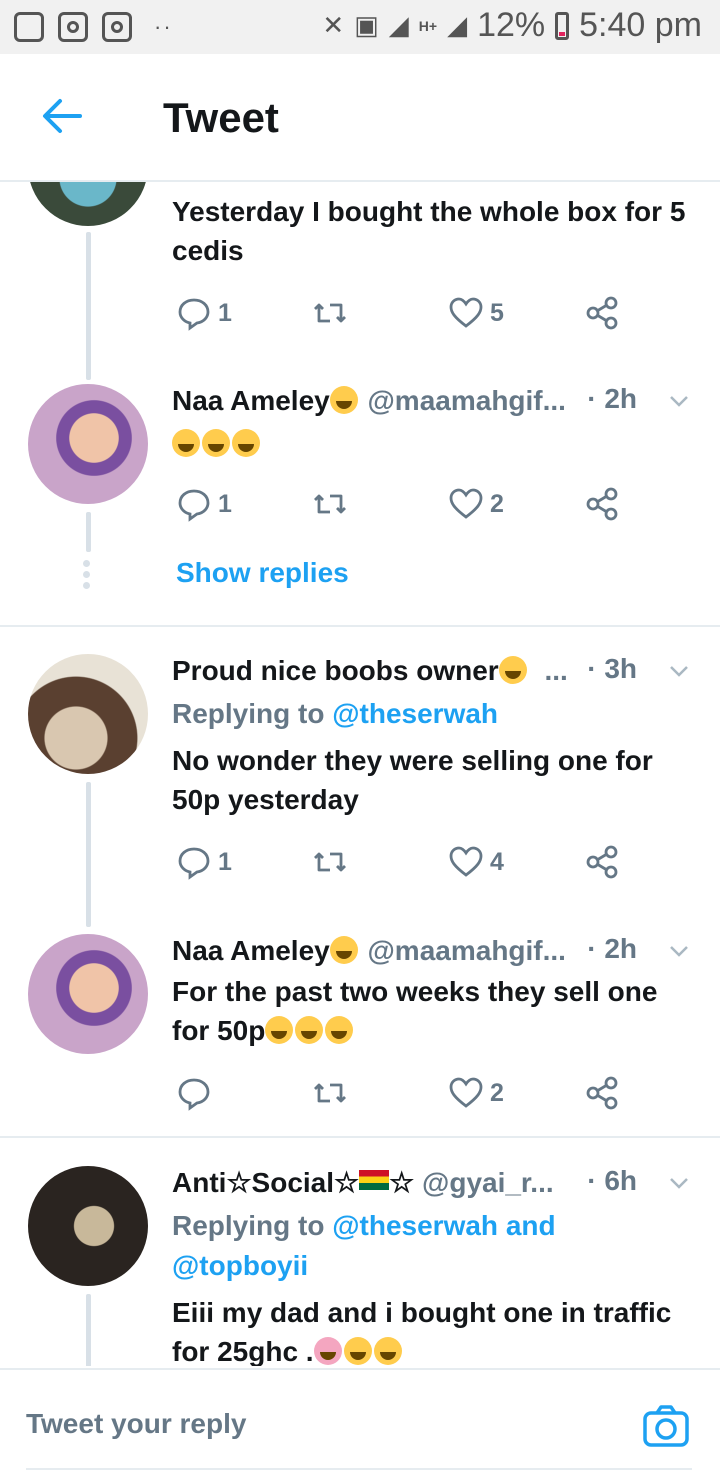 This screenshot has height=1482, width=720. What do you see at coordinates (666, 1426) in the screenshot?
I see `camera-icon` at bounding box center [666, 1426].